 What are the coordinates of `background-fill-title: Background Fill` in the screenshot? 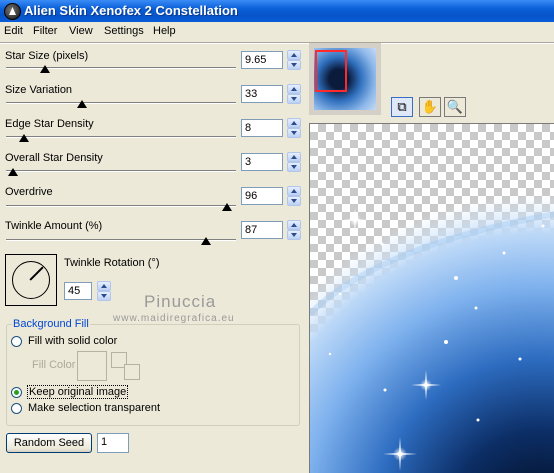 It's located at (51, 324).